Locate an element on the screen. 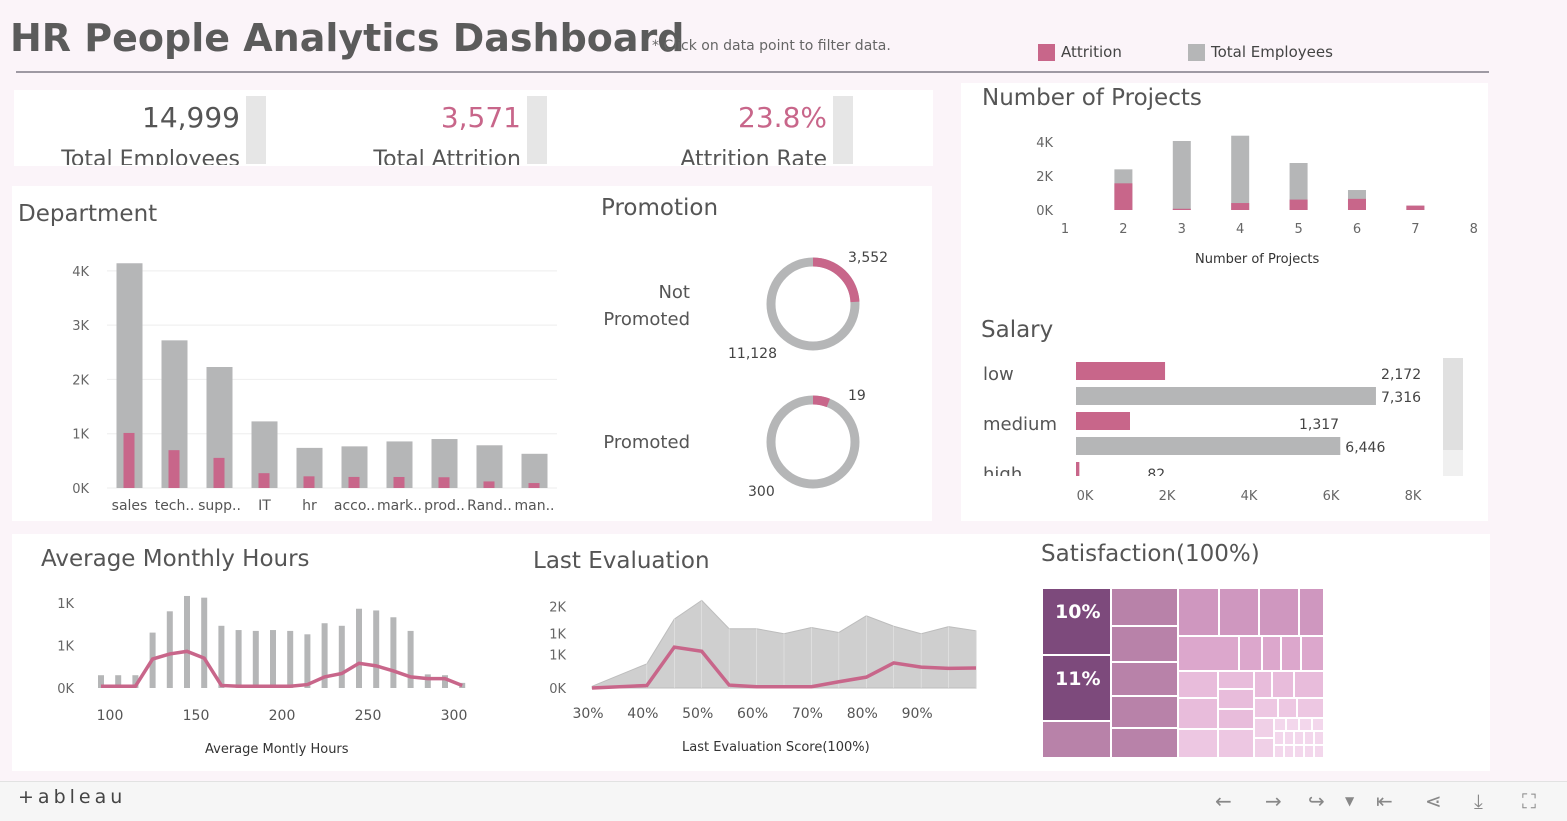 The image size is (1567, 821). kpi-total-employees-value: 14,999 is located at coordinates (140, 117).